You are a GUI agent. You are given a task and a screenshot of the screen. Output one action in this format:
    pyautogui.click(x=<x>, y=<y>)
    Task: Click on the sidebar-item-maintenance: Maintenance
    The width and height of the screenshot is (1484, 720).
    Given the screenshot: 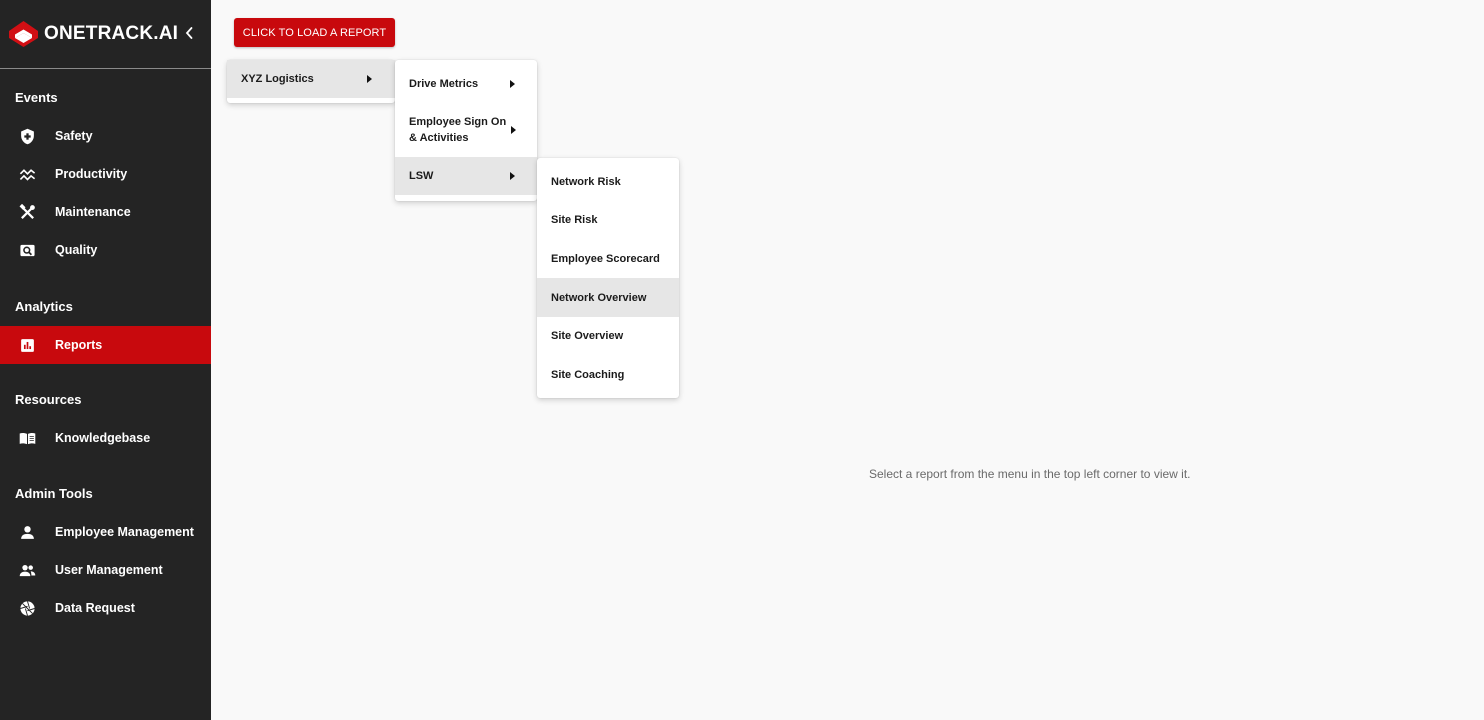 What is the action you would take?
    pyautogui.click(x=105, y=212)
    